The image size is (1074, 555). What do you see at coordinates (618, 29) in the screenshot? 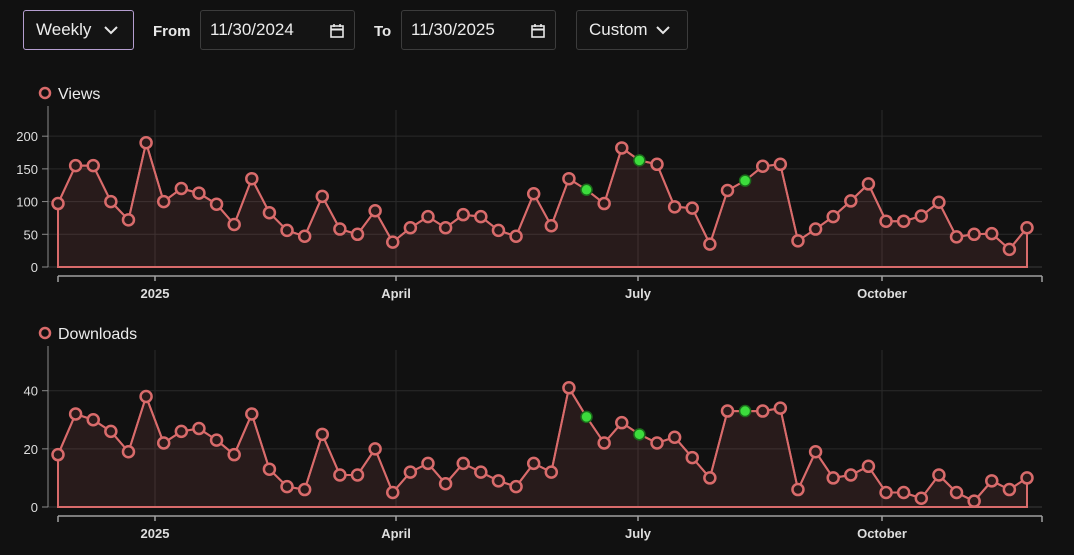
I see `range-value: Custom` at bounding box center [618, 29].